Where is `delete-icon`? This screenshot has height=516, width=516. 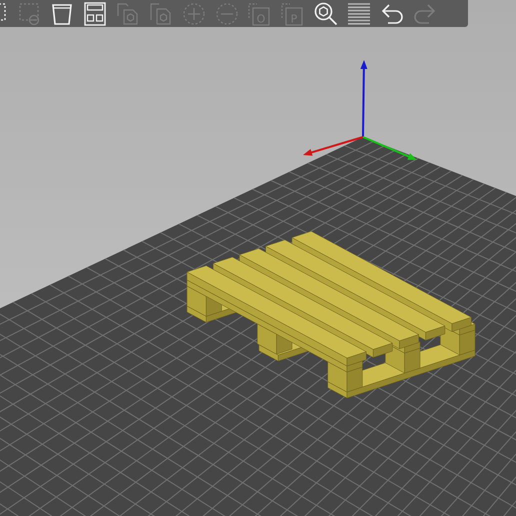 delete-icon is located at coordinates (29, 14).